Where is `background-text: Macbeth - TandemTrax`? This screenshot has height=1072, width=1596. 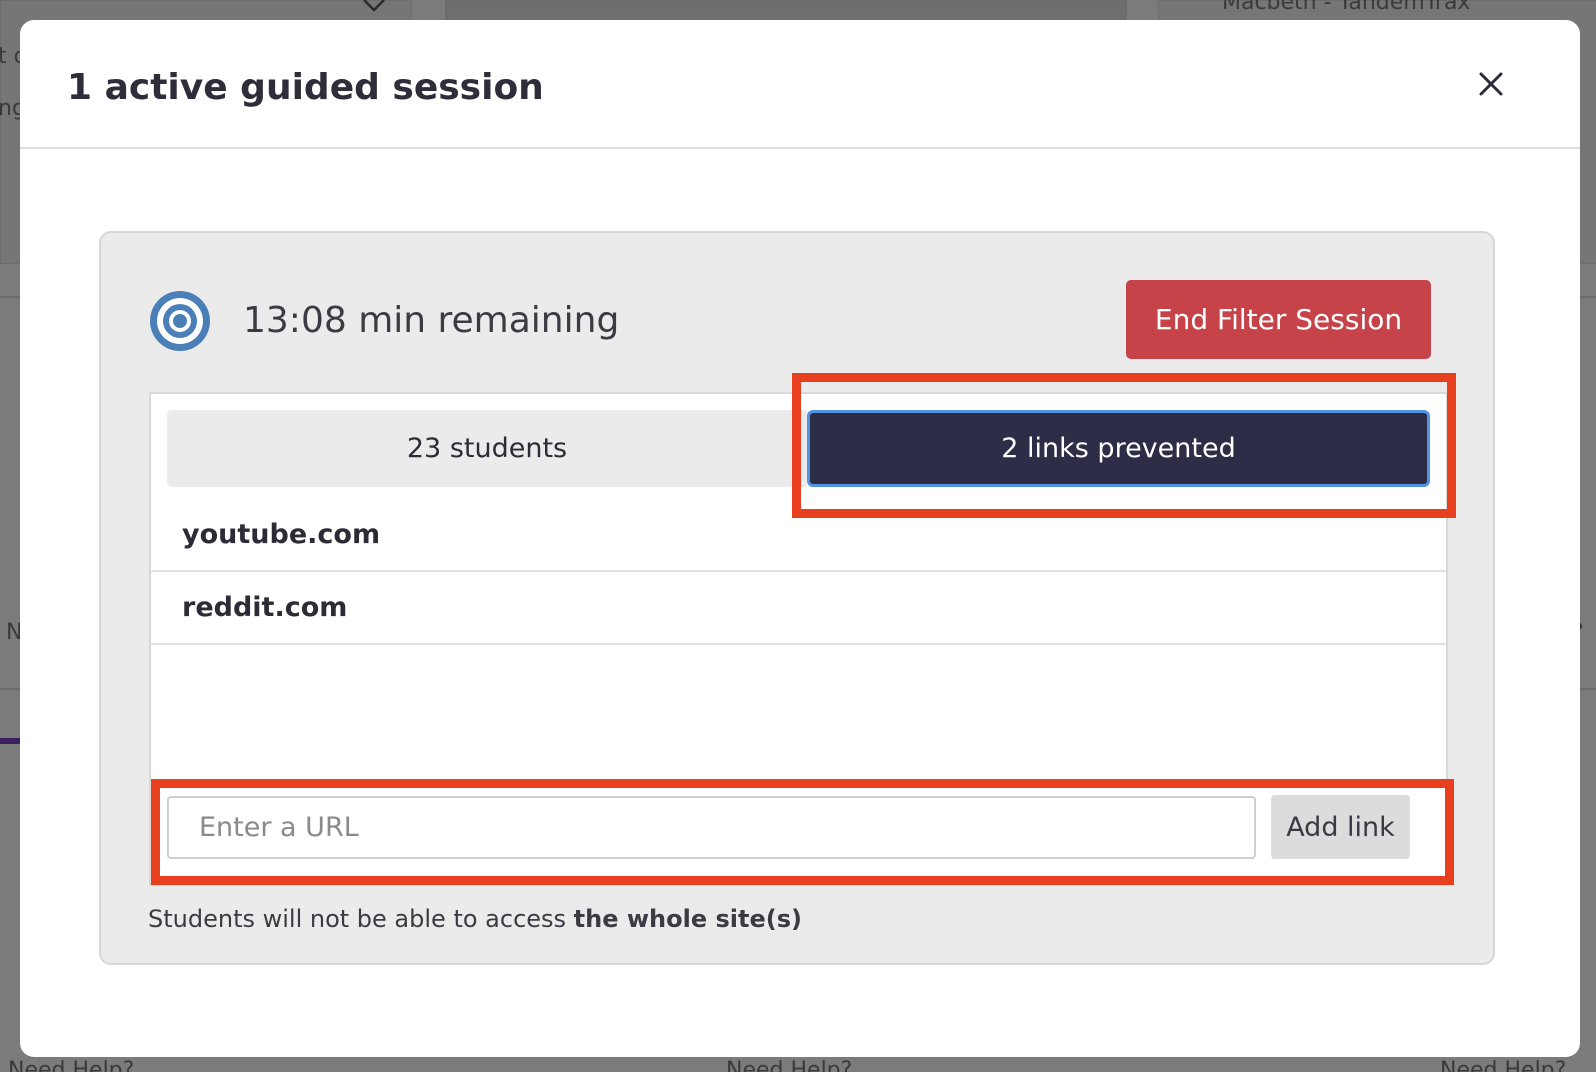 background-text: Macbeth - TandemTrax is located at coordinates (1346, 7).